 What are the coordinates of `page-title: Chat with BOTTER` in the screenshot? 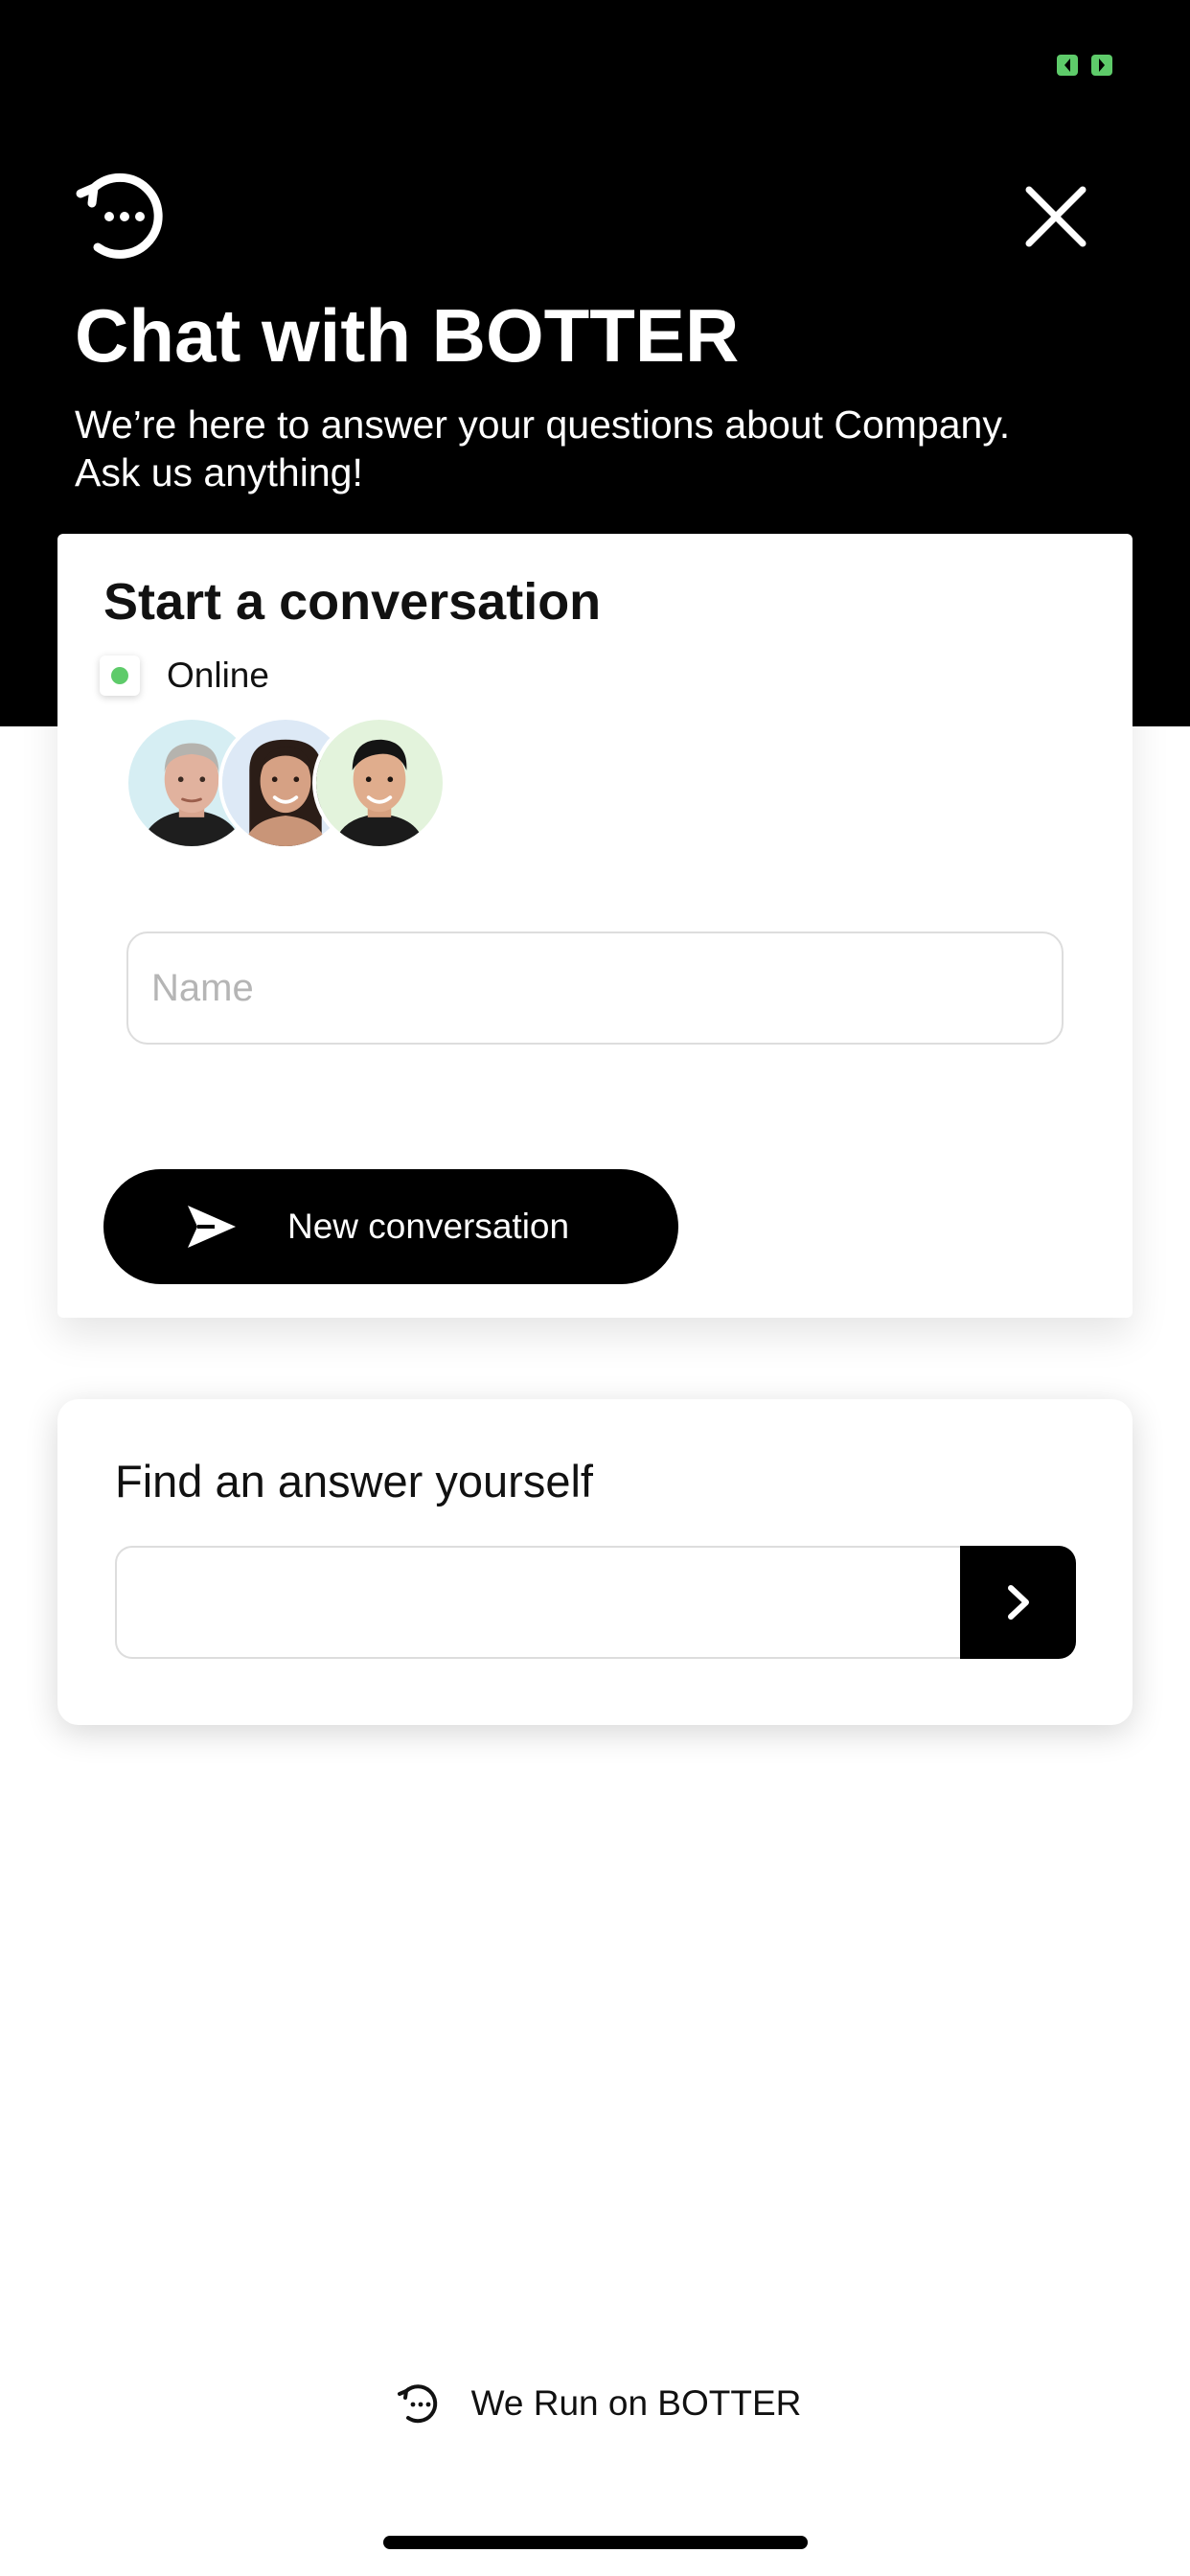 It's located at (408, 335).